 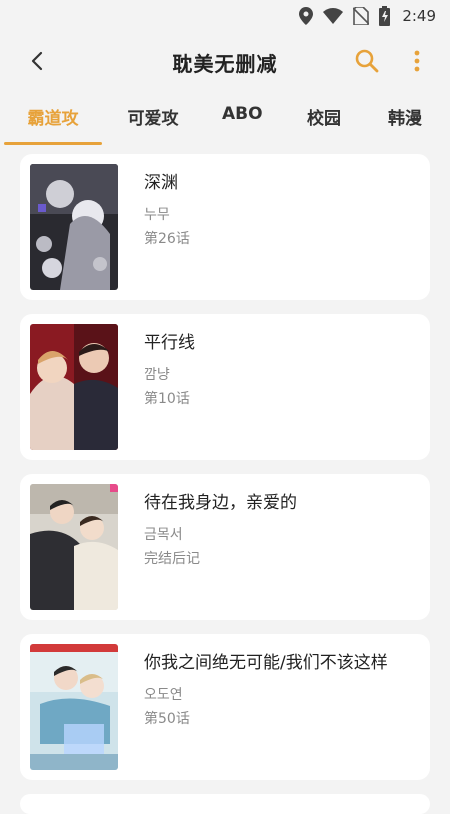 What do you see at coordinates (167, 399) in the screenshot?
I see `comic-latest-chapter: 第10话` at bounding box center [167, 399].